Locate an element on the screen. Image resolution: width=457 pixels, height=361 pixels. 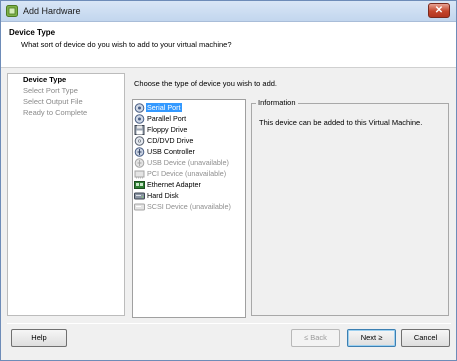
device-item-parallel-port: Parallel Port is located at coordinates (163, 118).